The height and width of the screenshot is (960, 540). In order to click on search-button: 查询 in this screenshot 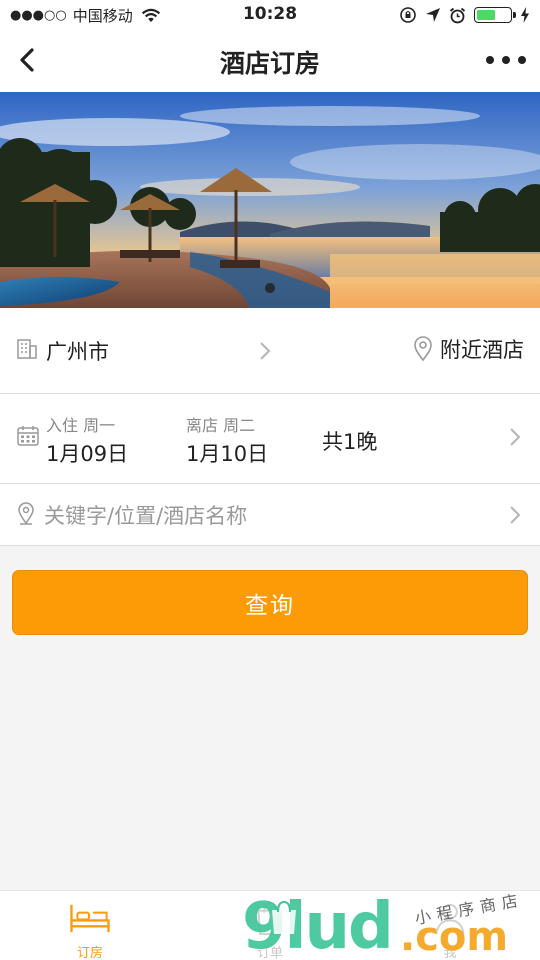, I will do `click(270, 602)`.